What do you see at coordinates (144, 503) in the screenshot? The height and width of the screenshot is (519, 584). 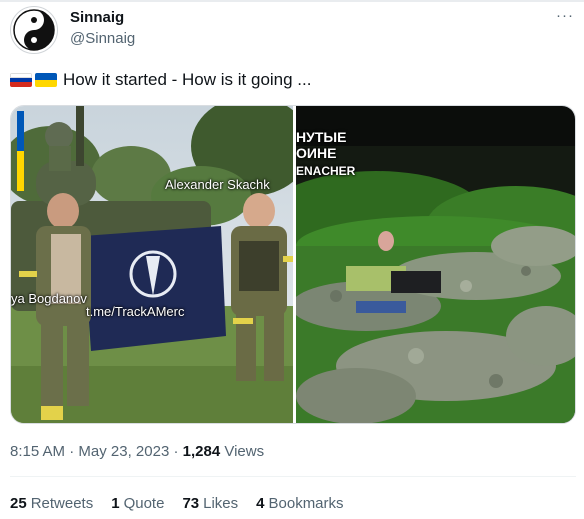 I see `quotes-label: Quote` at bounding box center [144, 503].